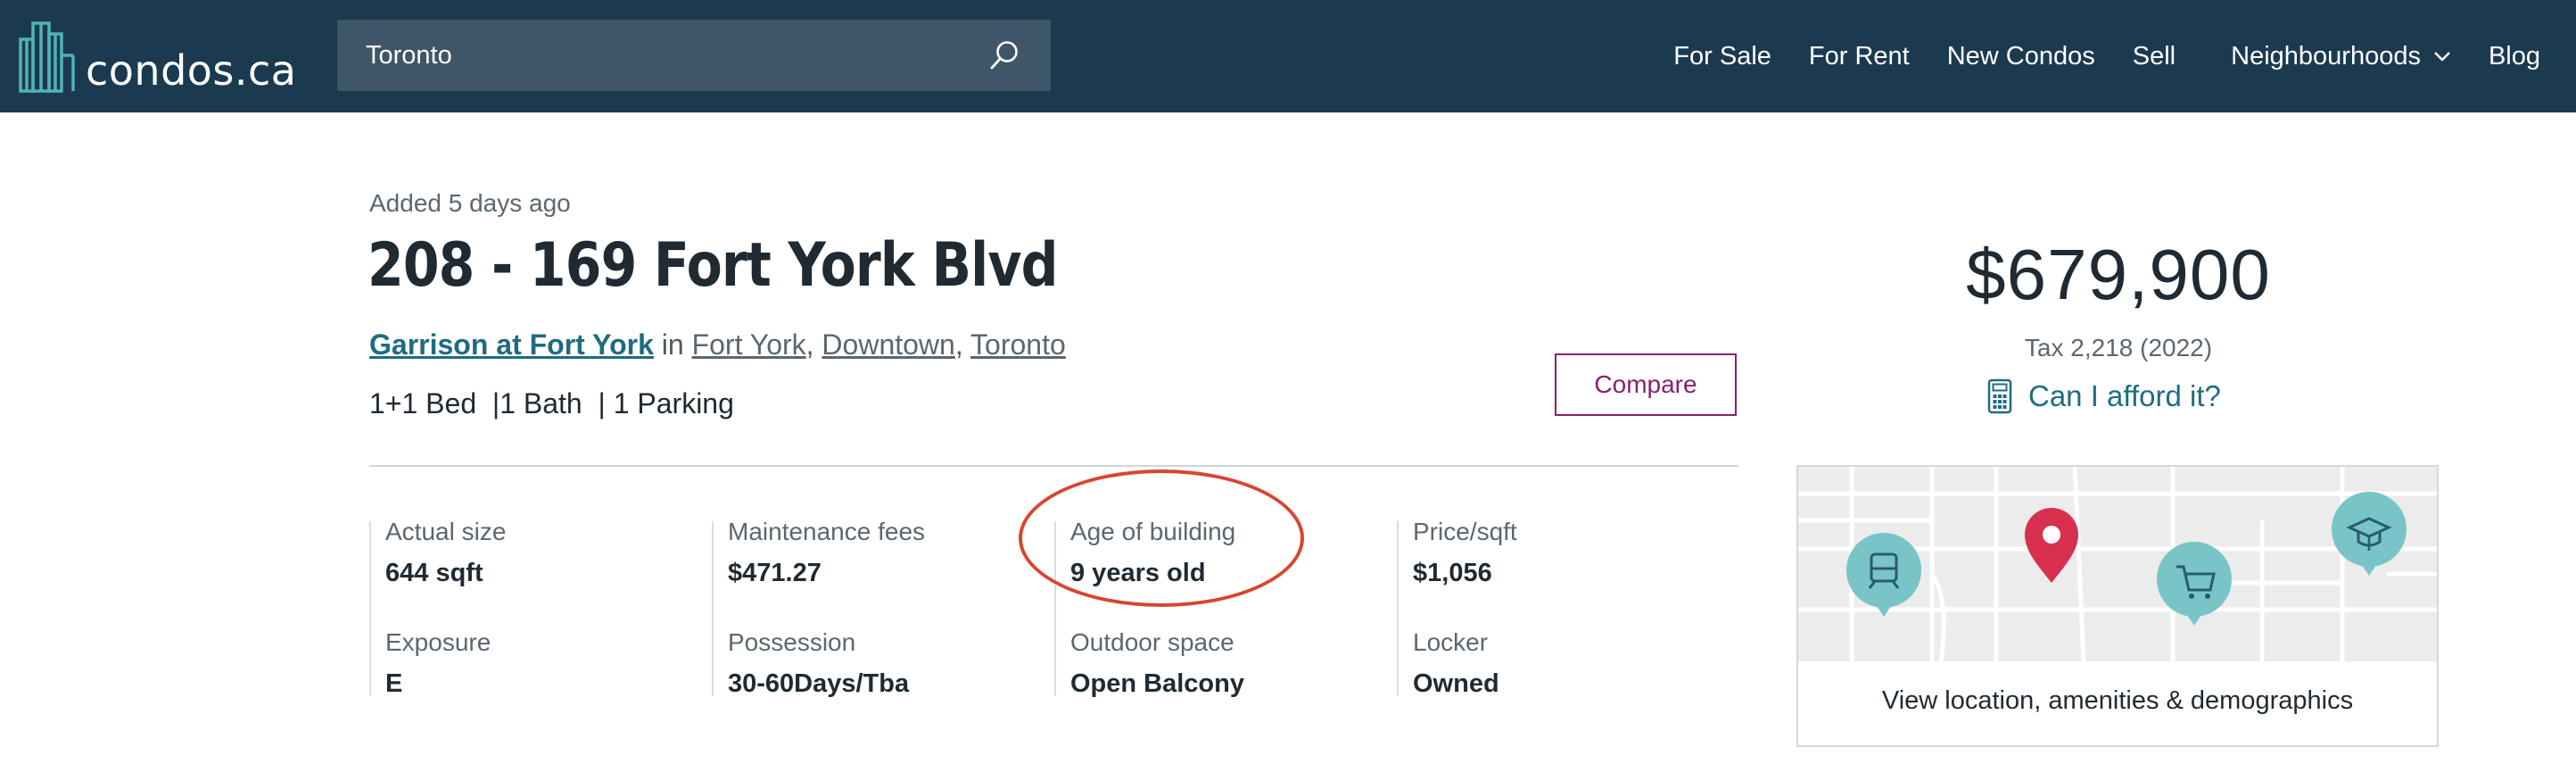 Image resolution: width=2576 pixels, height=764 pixels. I want to click on fact-price-per-sqft: Price/sqft $1,056, so click(1574, 553).